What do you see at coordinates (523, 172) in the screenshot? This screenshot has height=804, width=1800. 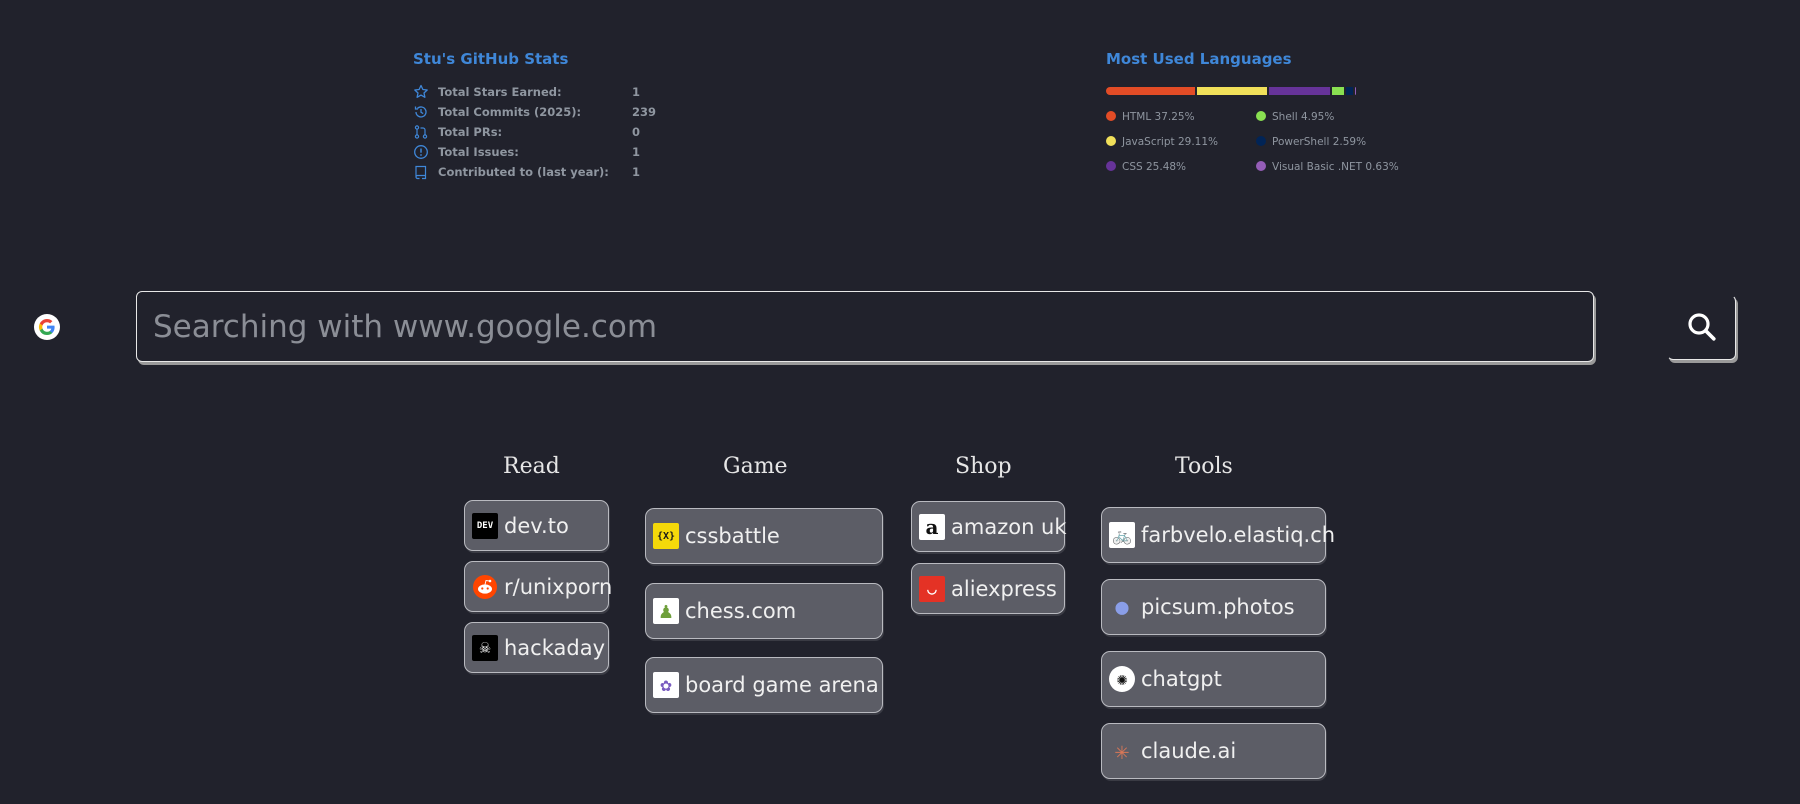 I see `stat-label: Contributed to (last year):` at bounding box center [523, 172].